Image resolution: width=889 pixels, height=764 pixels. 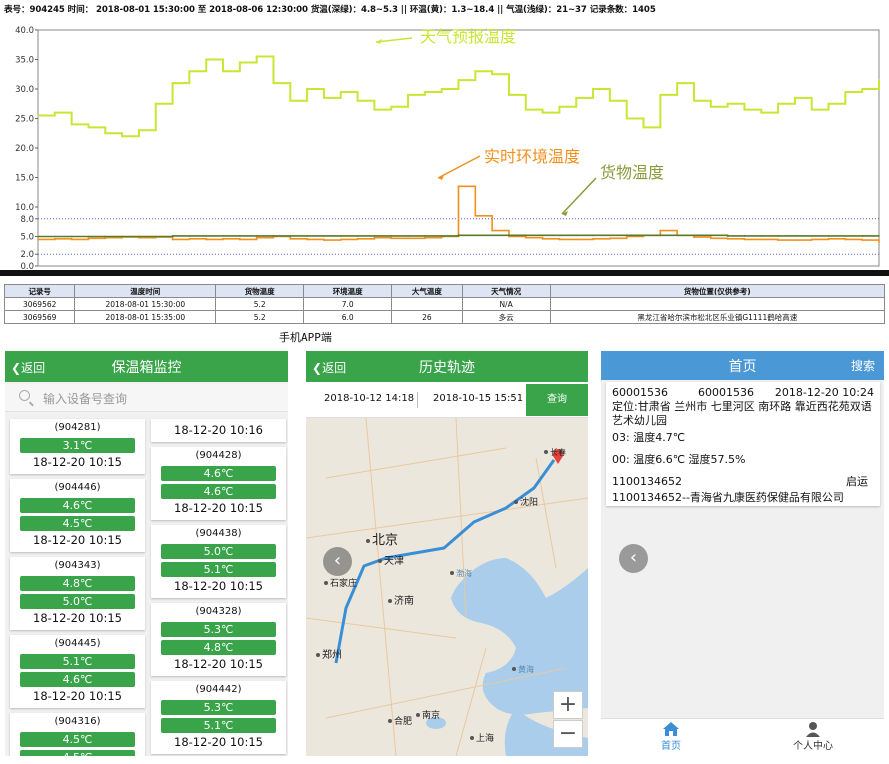 I want to click on end-date-field: 2018-10-15 15:51, so click(x=478, y=398).